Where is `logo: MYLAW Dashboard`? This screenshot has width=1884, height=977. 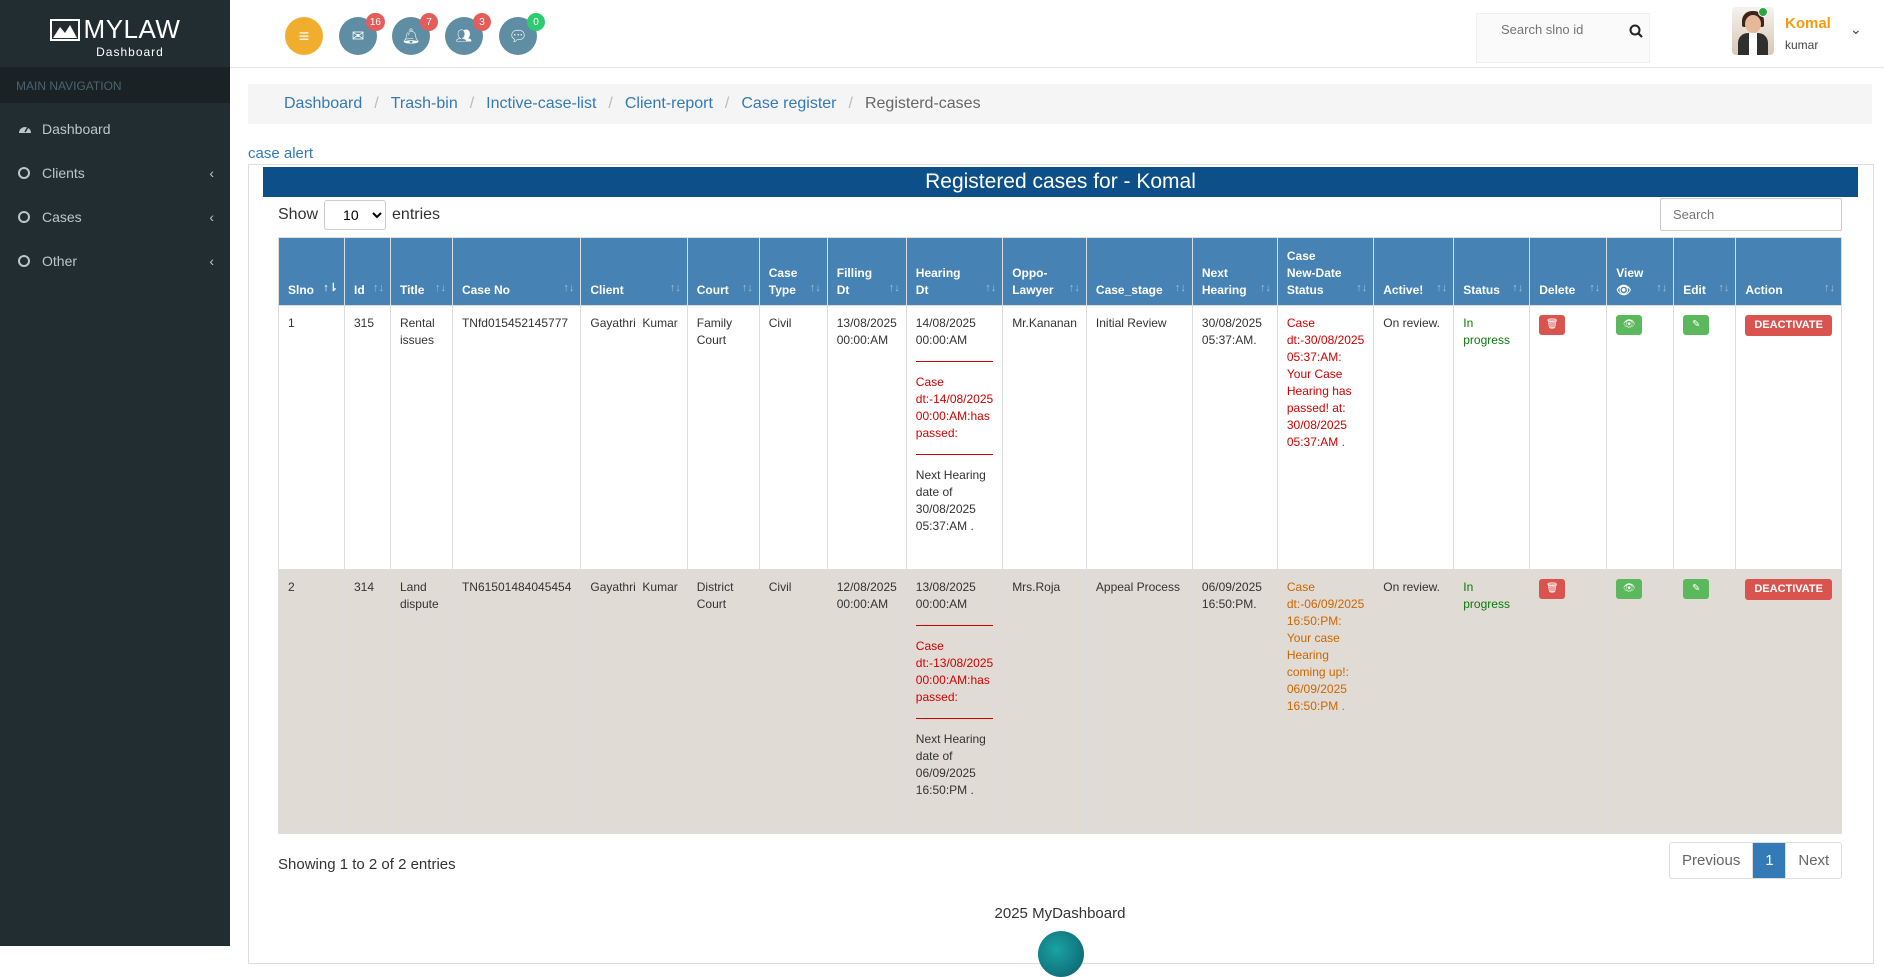 logo: MYLAW Dashboard is located at coordinates (115, 33).